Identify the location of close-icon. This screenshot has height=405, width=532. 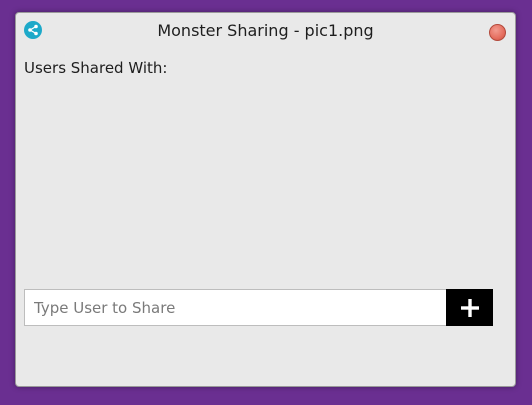
(497, 32).